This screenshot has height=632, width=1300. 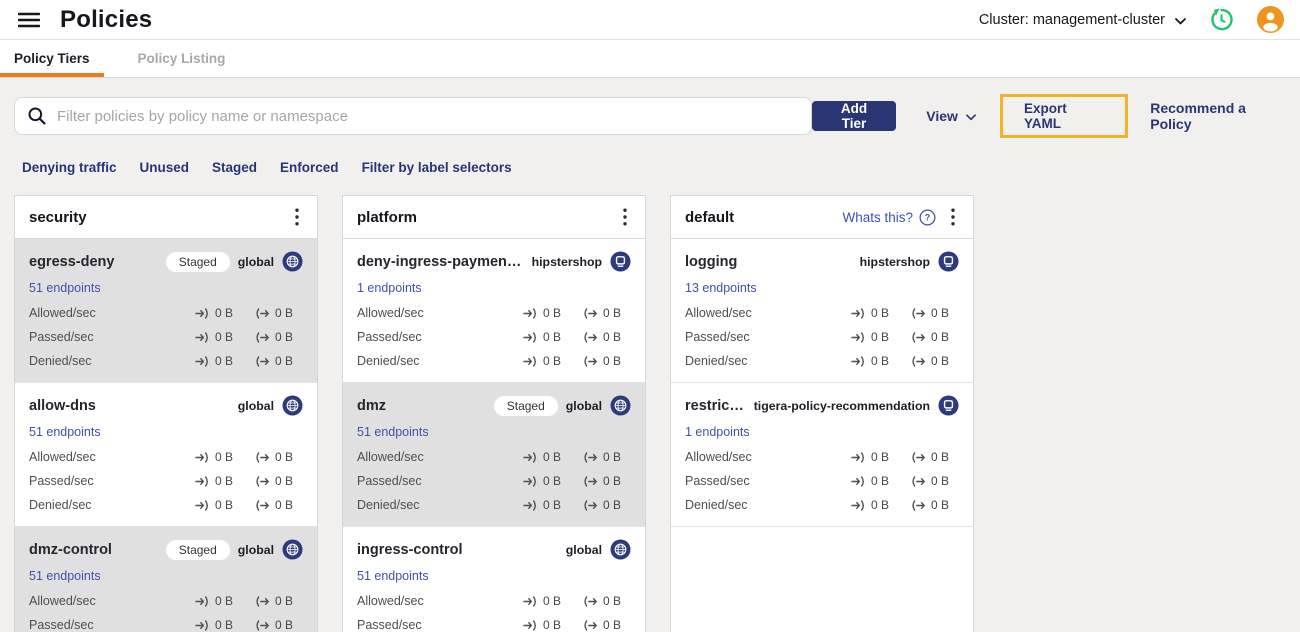 What do you see at coordinates (309, 167) in the screenshot?
I see `filter-link-enforced: Enforced` at bounding box center [309, 167].